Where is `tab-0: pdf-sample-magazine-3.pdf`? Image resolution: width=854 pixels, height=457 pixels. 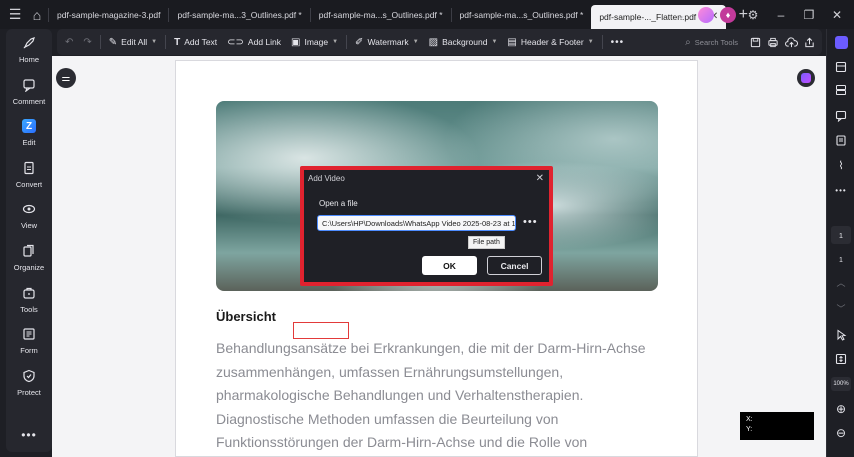
tab-0: pdf-sample-magazine-3.pdf is located at coordinates (108, 15).